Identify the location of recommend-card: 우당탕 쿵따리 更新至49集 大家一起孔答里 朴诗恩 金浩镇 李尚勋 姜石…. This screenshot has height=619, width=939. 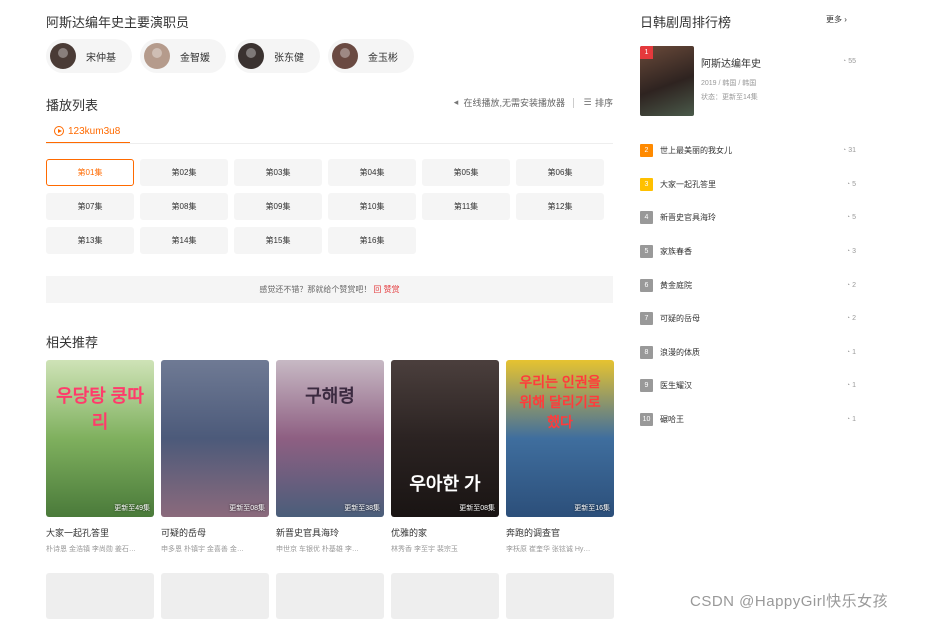
(100, 457).